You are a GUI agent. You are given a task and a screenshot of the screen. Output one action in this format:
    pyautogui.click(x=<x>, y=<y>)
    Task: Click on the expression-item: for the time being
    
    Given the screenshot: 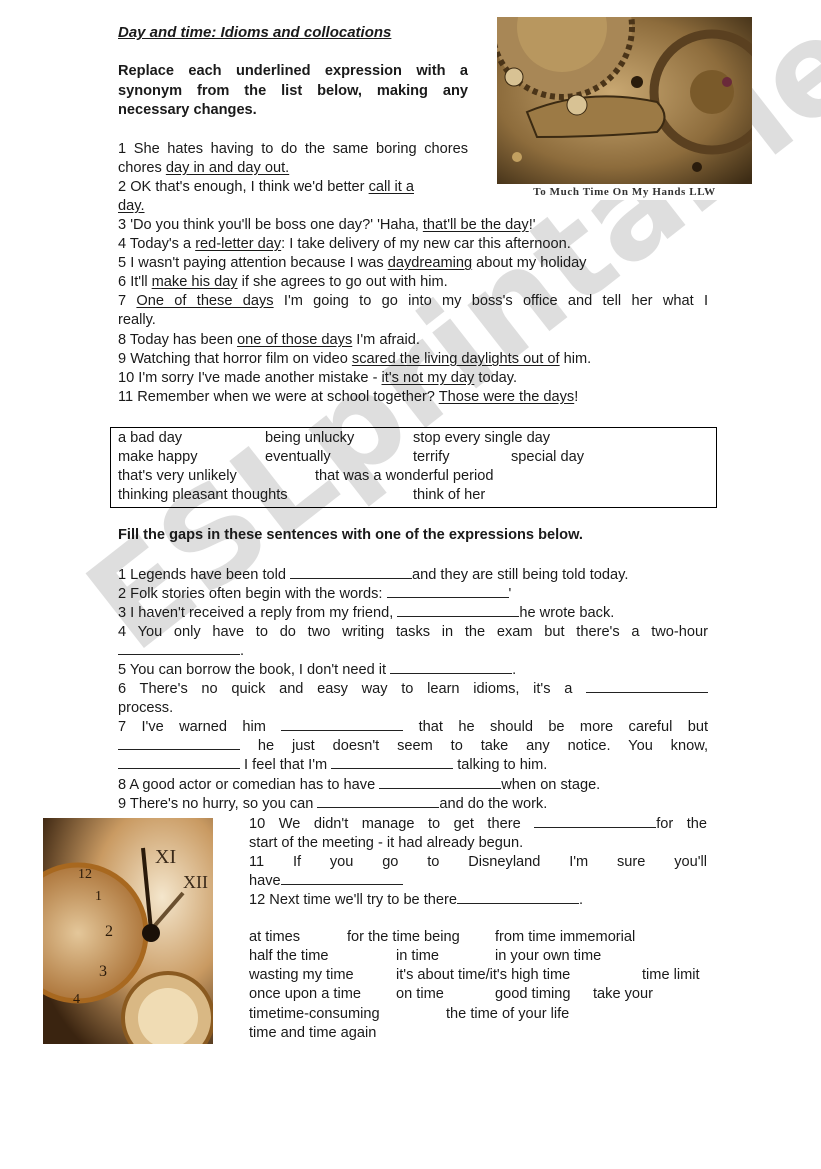 What is the action you would take?
    pyautogui.click(x=403, y=937)
    